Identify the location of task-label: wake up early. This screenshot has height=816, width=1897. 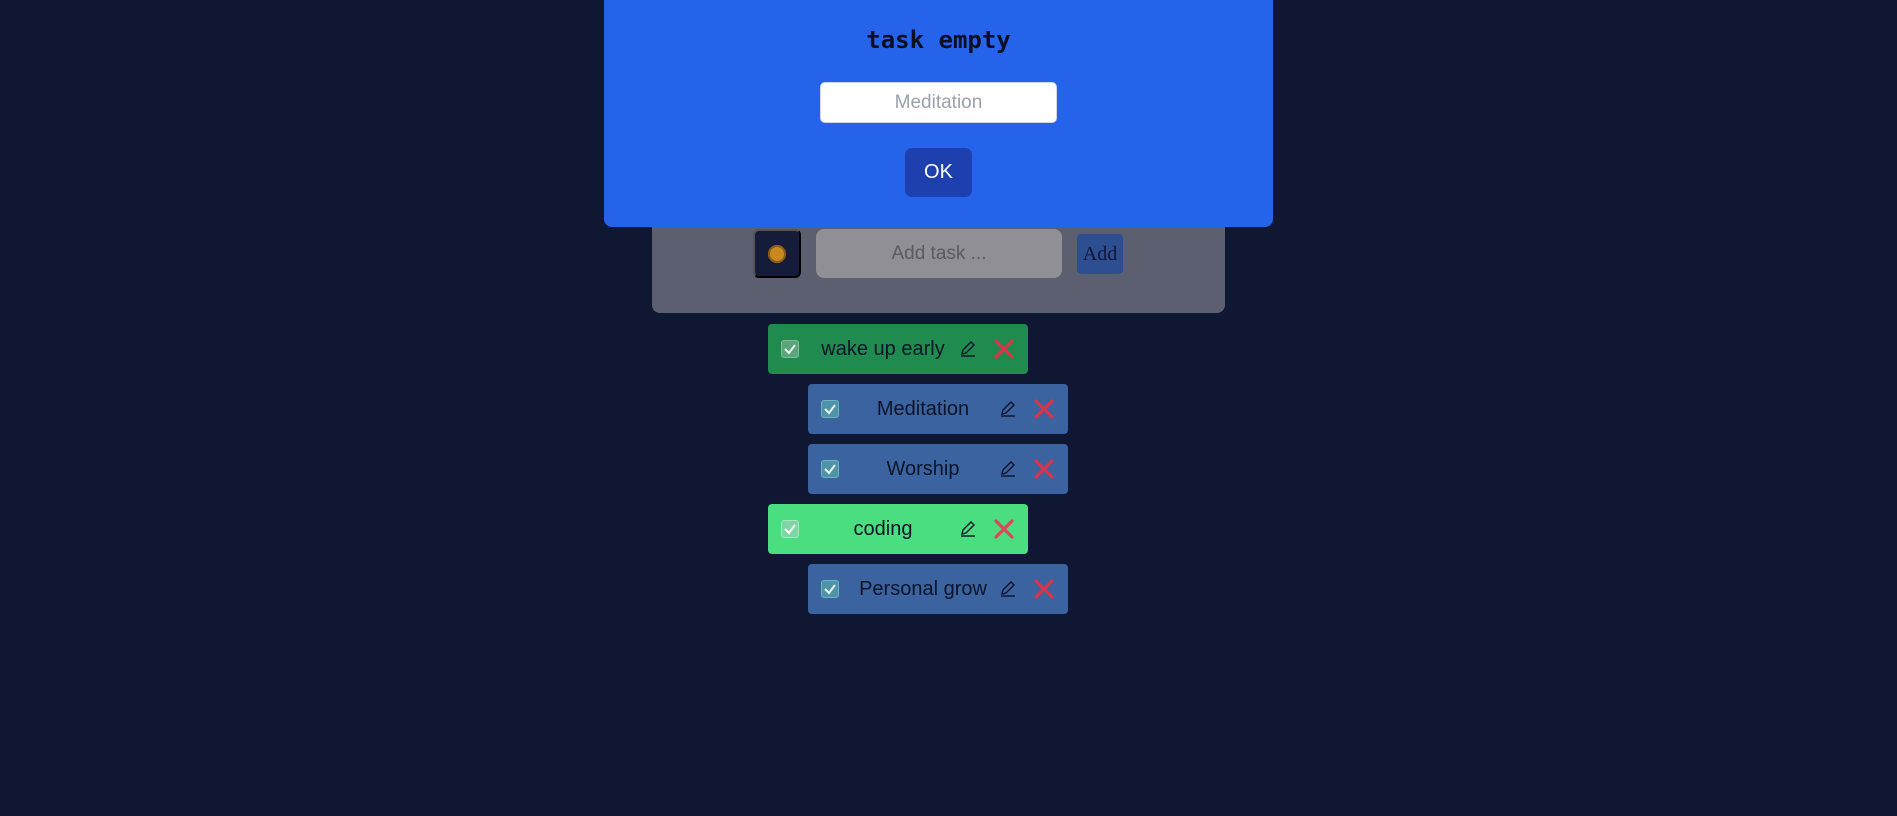
(883, 348).